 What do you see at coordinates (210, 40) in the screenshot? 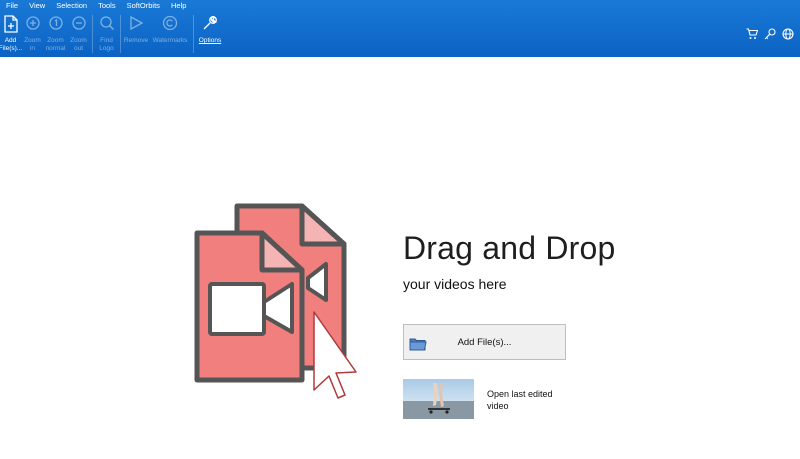
I see `options-label: Options` at bounding box center [210, 40].